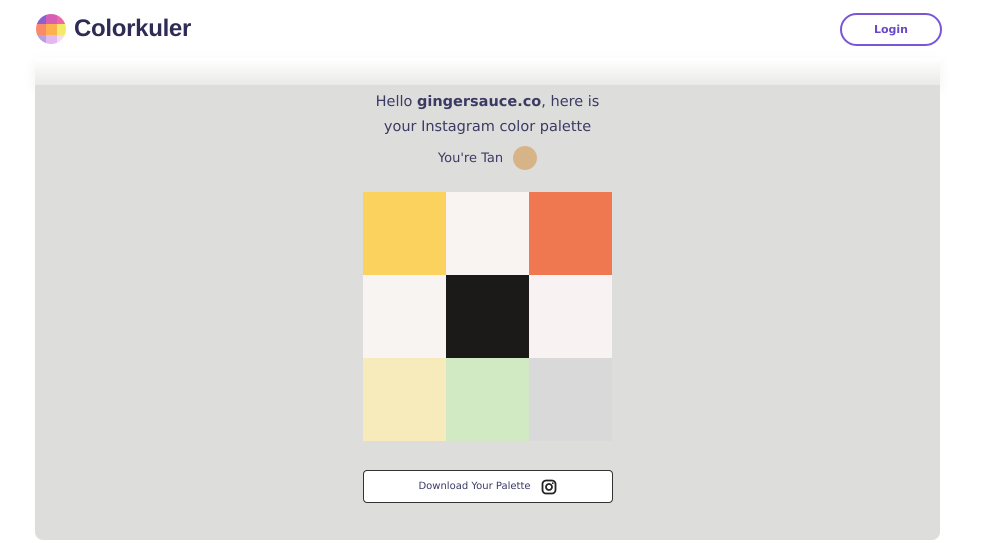 The width and height of the screenshot is (1000, 543). I want to click on brand-name: Colorkuler, so click(133, 29).